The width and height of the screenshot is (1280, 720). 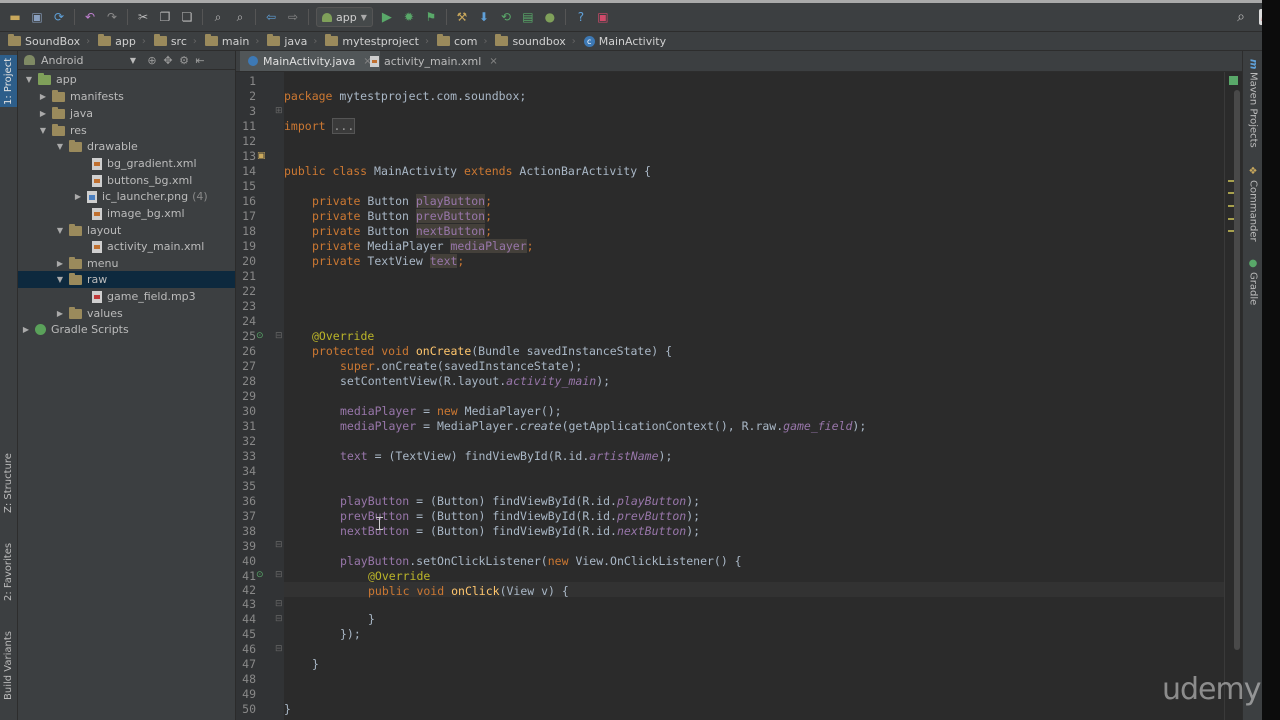 I want to click on code-line-27: setContentView(R.layout.activity_main);, so click(x=640, y=373).